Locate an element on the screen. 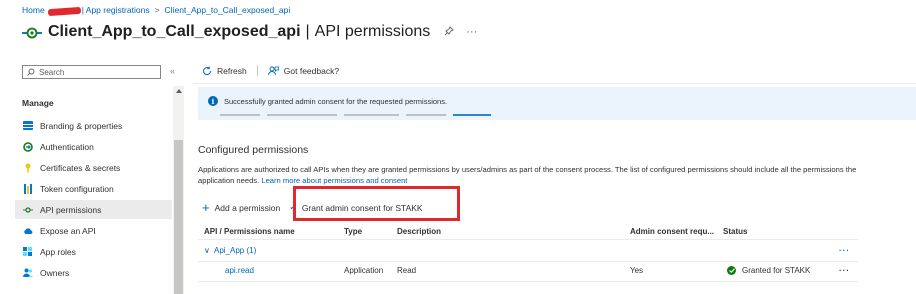  sidebar-section-manage: Manage is located at coordinates (38, 103).